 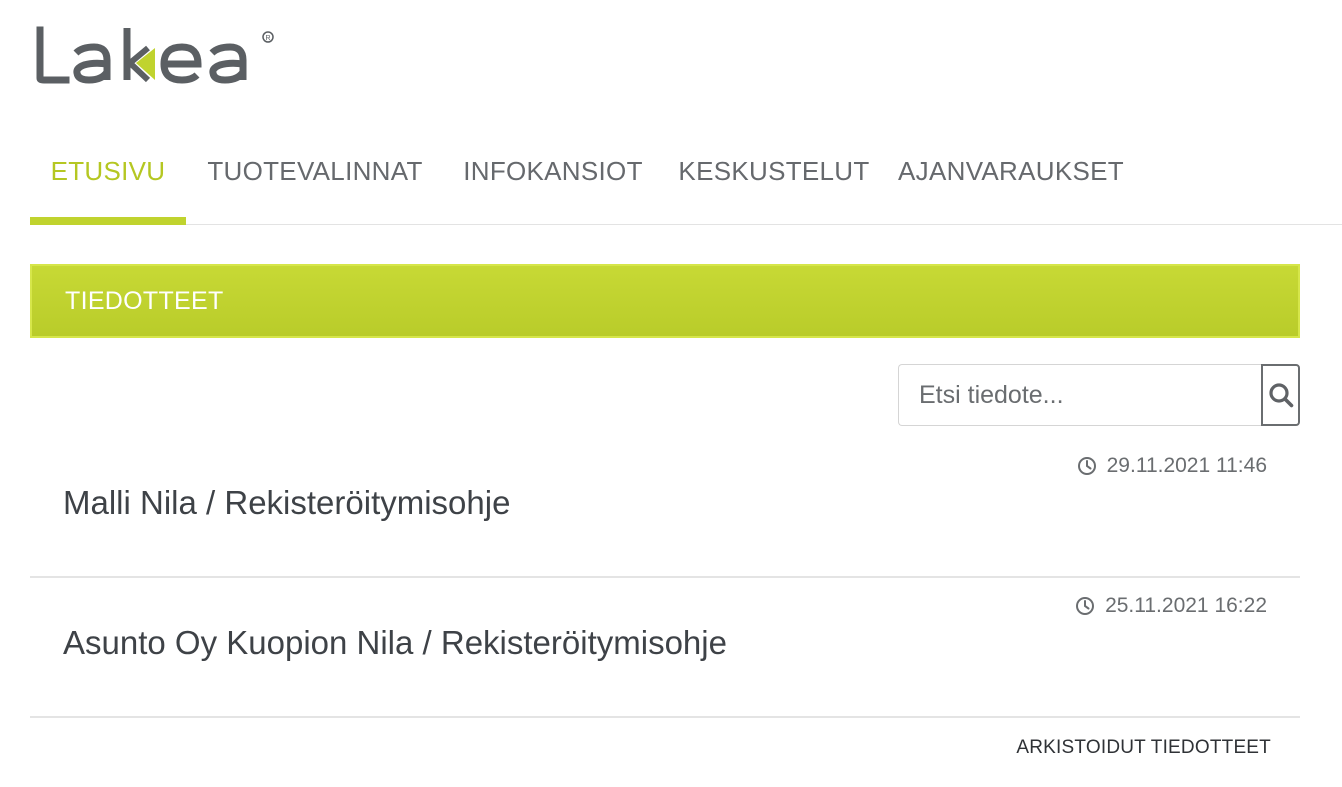 I want to click on section-header: TIEDOTTEET, so click(x=665, y=301).